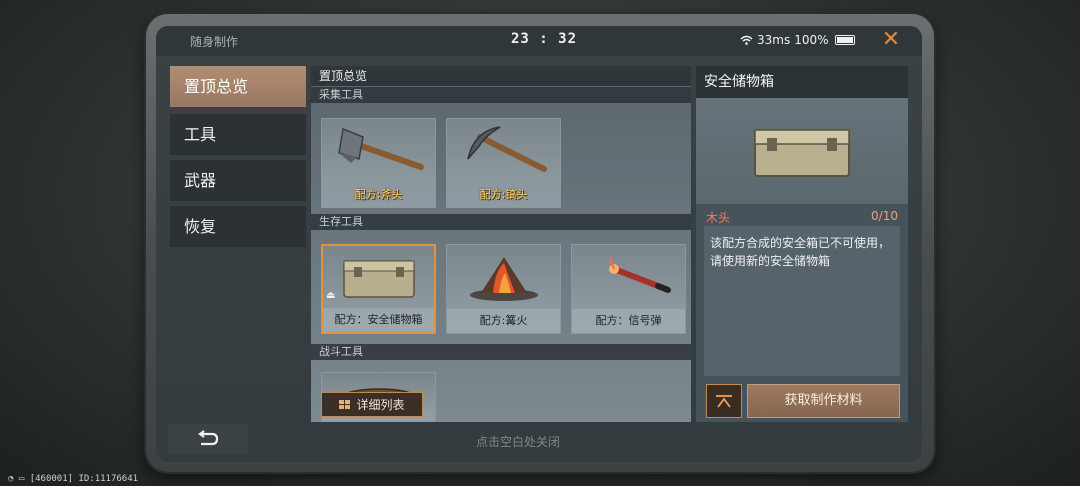  Describe the element at coordinates (844, 40) in the screenshot. I see `battery-icon` at that location.